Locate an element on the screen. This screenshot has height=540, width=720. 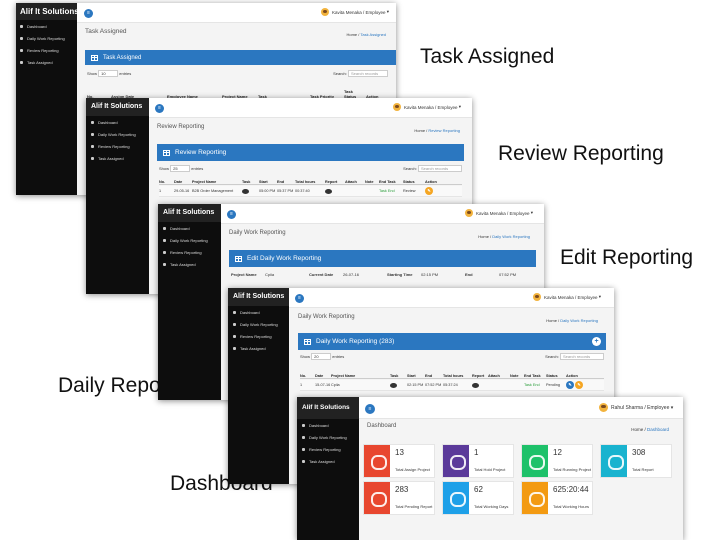
entries-control: Show 25 entries is located at coordinates (181, 168).